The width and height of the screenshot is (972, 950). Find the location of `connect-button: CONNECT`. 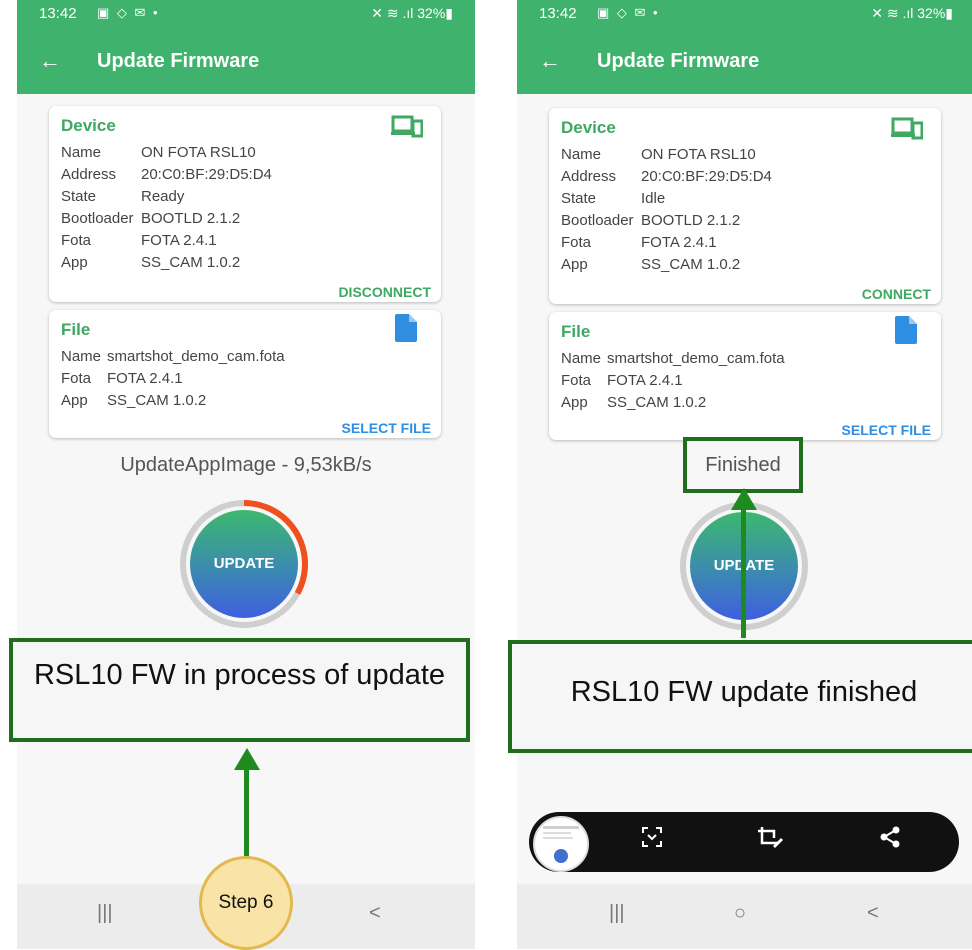

connect-button: CONNECT is located at coordinates (896, 294).